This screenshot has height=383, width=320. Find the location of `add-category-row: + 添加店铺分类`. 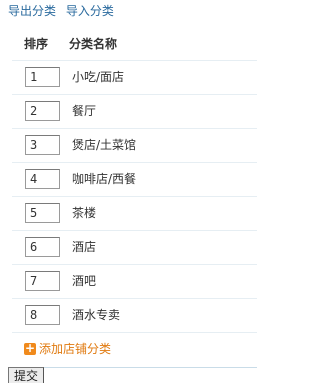

add-category-row: + 添加店铺分类 is located at coordinates (134, 350).